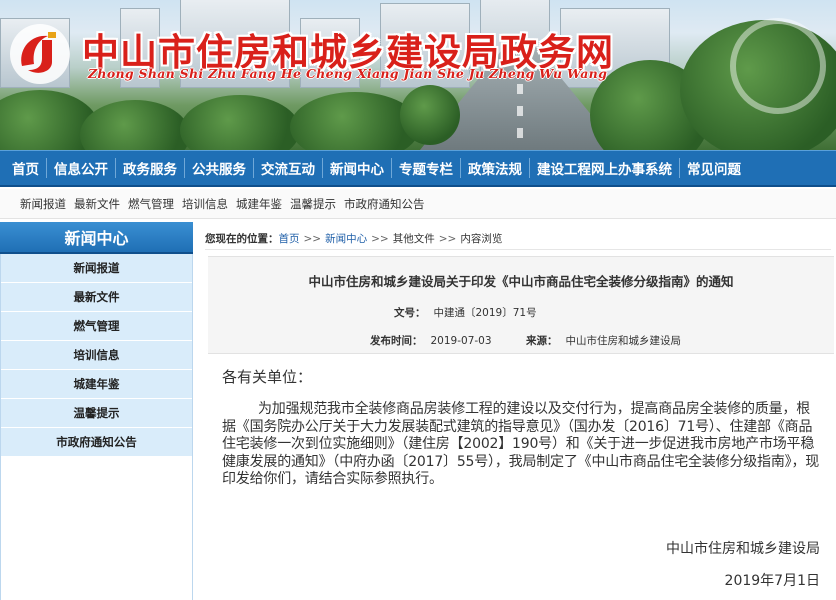  What do you see at coordinates (604, 168) in the screenshot?
I see `nav-online-system: 建设工程网上办事系统` at bounding box center [604, 168].